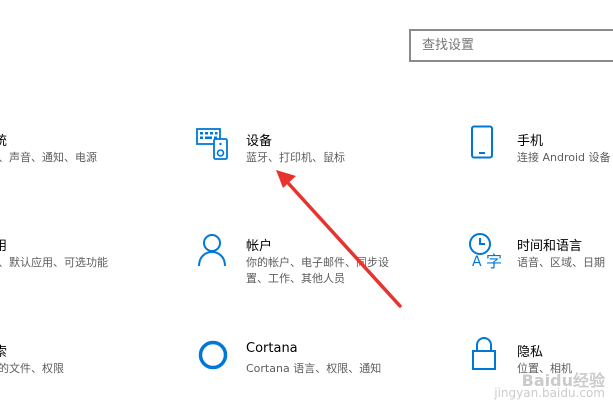 The width and height of the screenshot is (613, 404). I want to click on tile-cortana-title: Cortana, so click(272, 348).